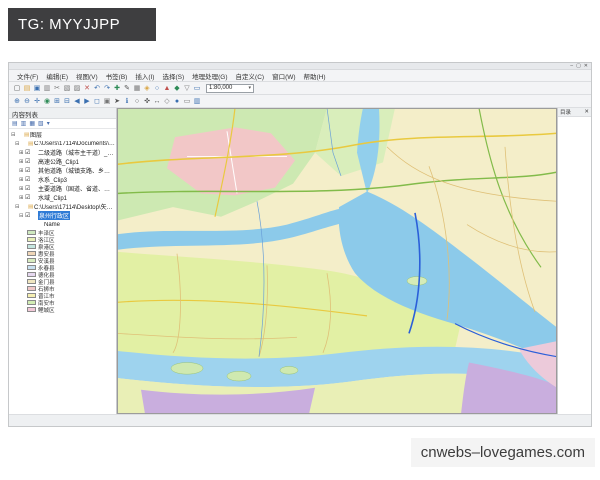 The image size is (600, 480). Describe the element at coordinates (24, 123) in the screenshot. I see `toc-toolbar-icon: ▥` at that location.